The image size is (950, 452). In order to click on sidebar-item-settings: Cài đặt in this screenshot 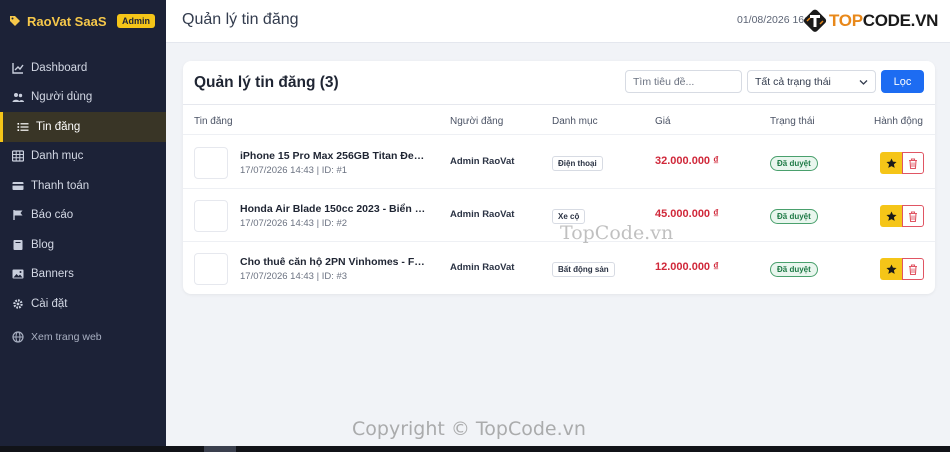, I will do `click(83, 304)`.